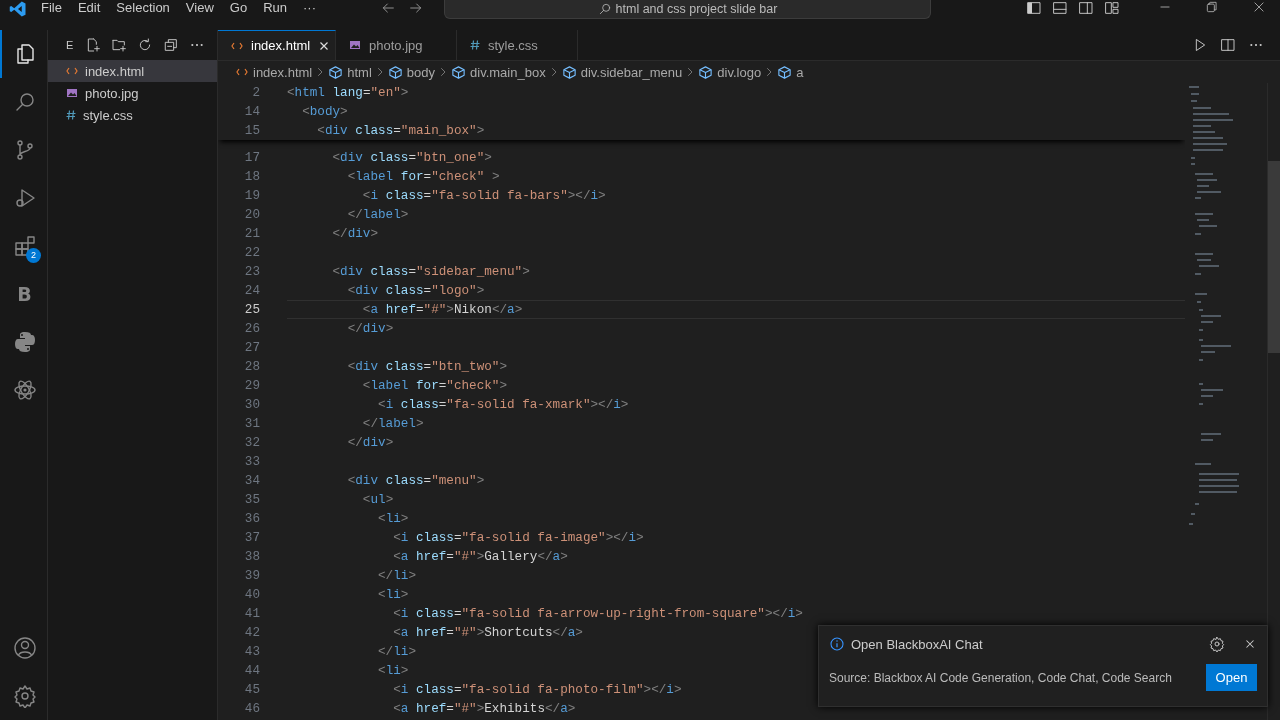 The image size is (1280, 720). What do you see at coordinates (251, 252) in the screenshot?
I see `line-number: 22` at bounding box center [251, 252].